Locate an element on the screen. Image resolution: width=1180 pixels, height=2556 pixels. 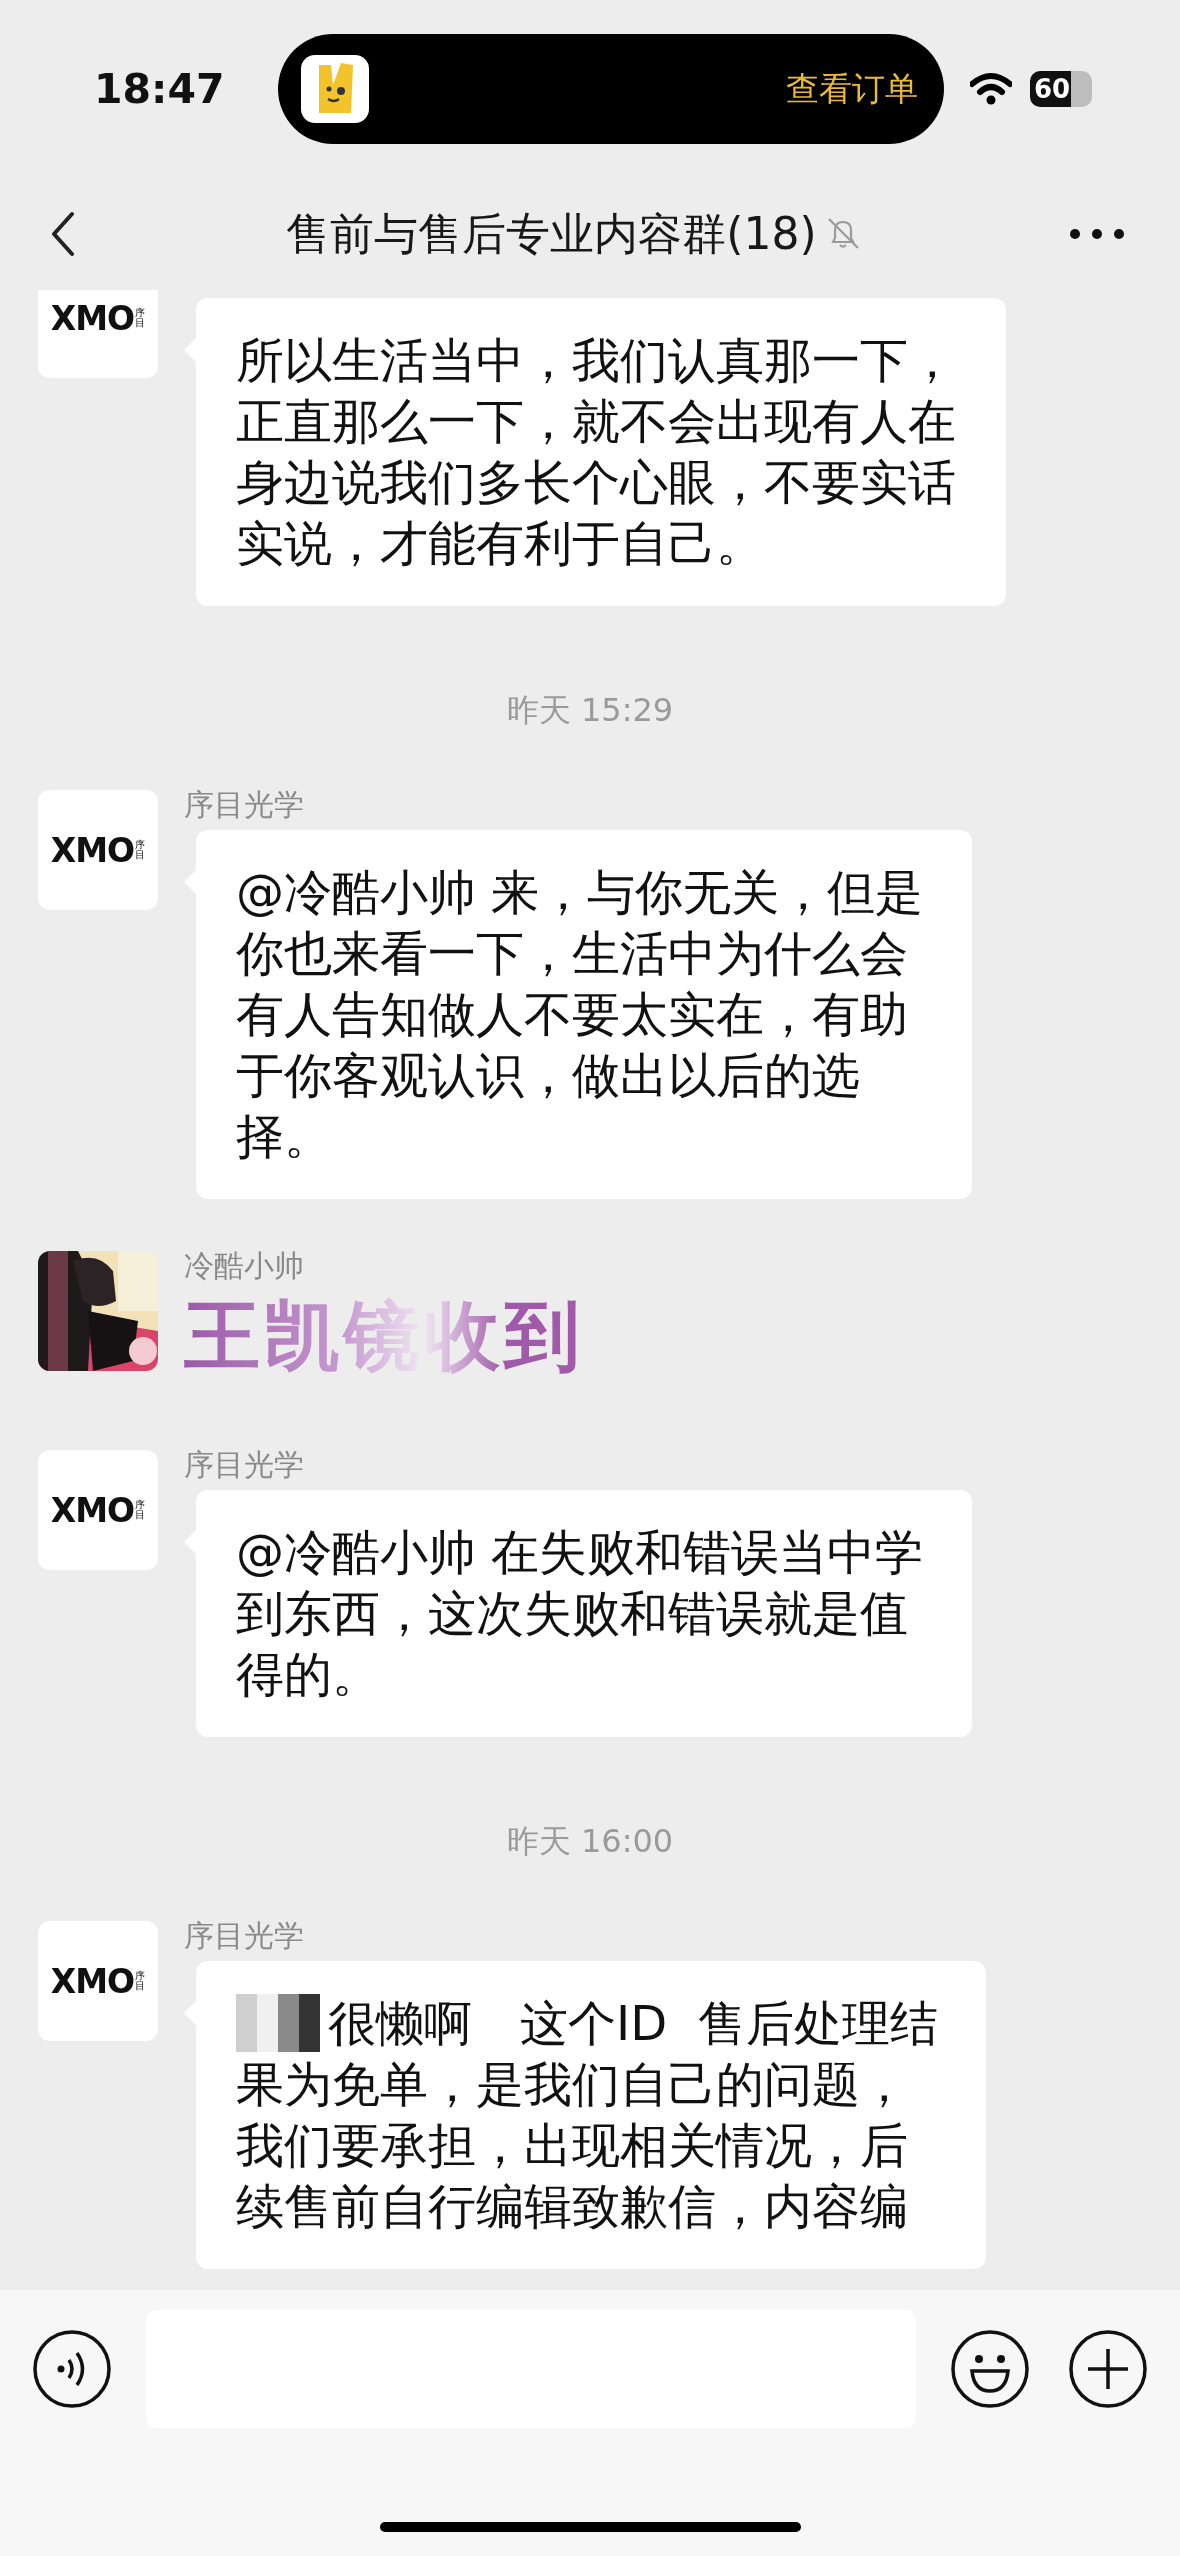
status-time: 18:47 is located at coordinates (160, 89).